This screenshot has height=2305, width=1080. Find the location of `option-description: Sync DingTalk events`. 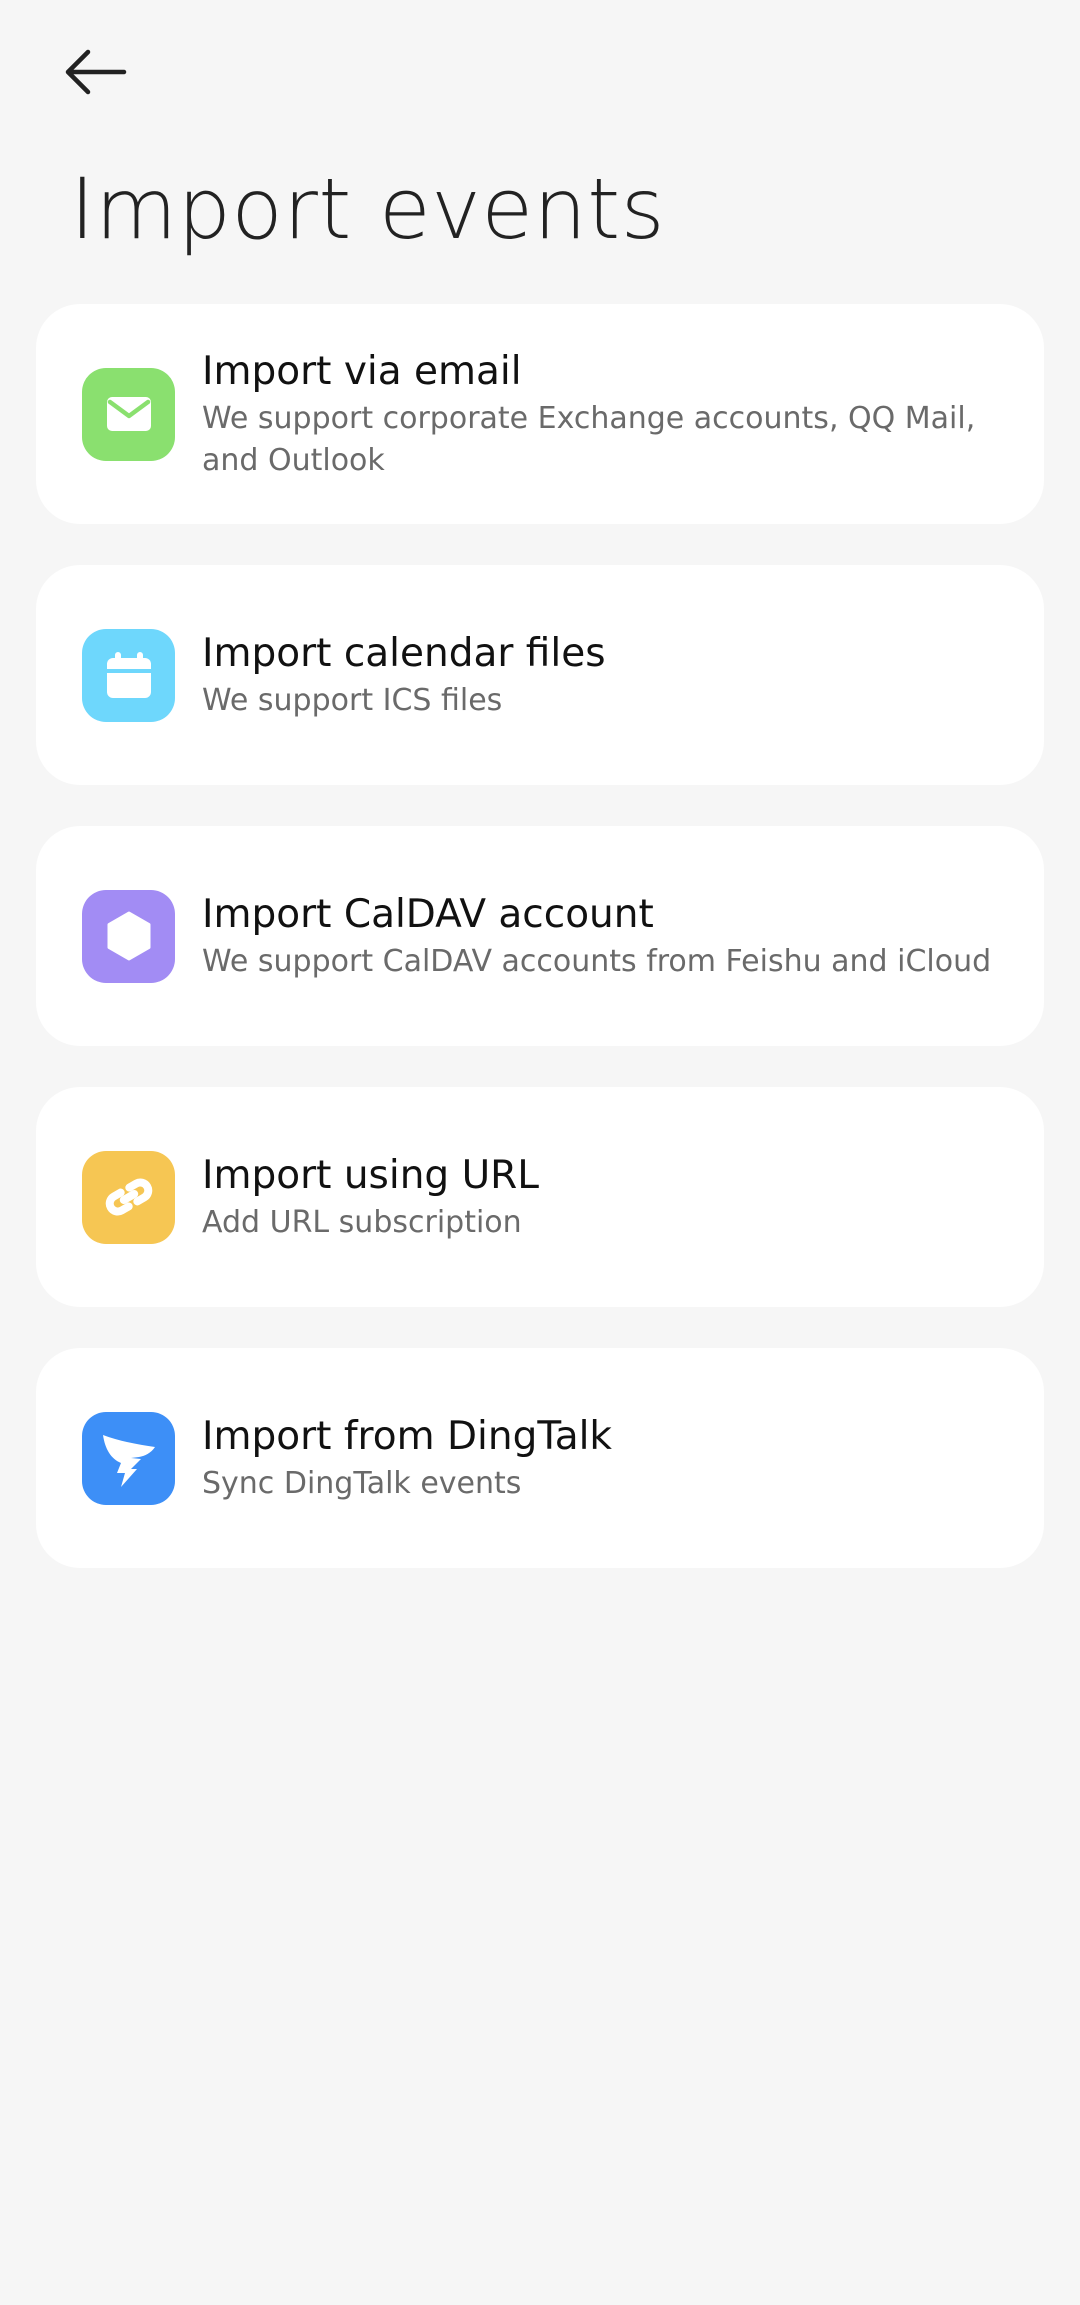

option-description: Sync DingTalk events is located at coordinates (362, 1483).